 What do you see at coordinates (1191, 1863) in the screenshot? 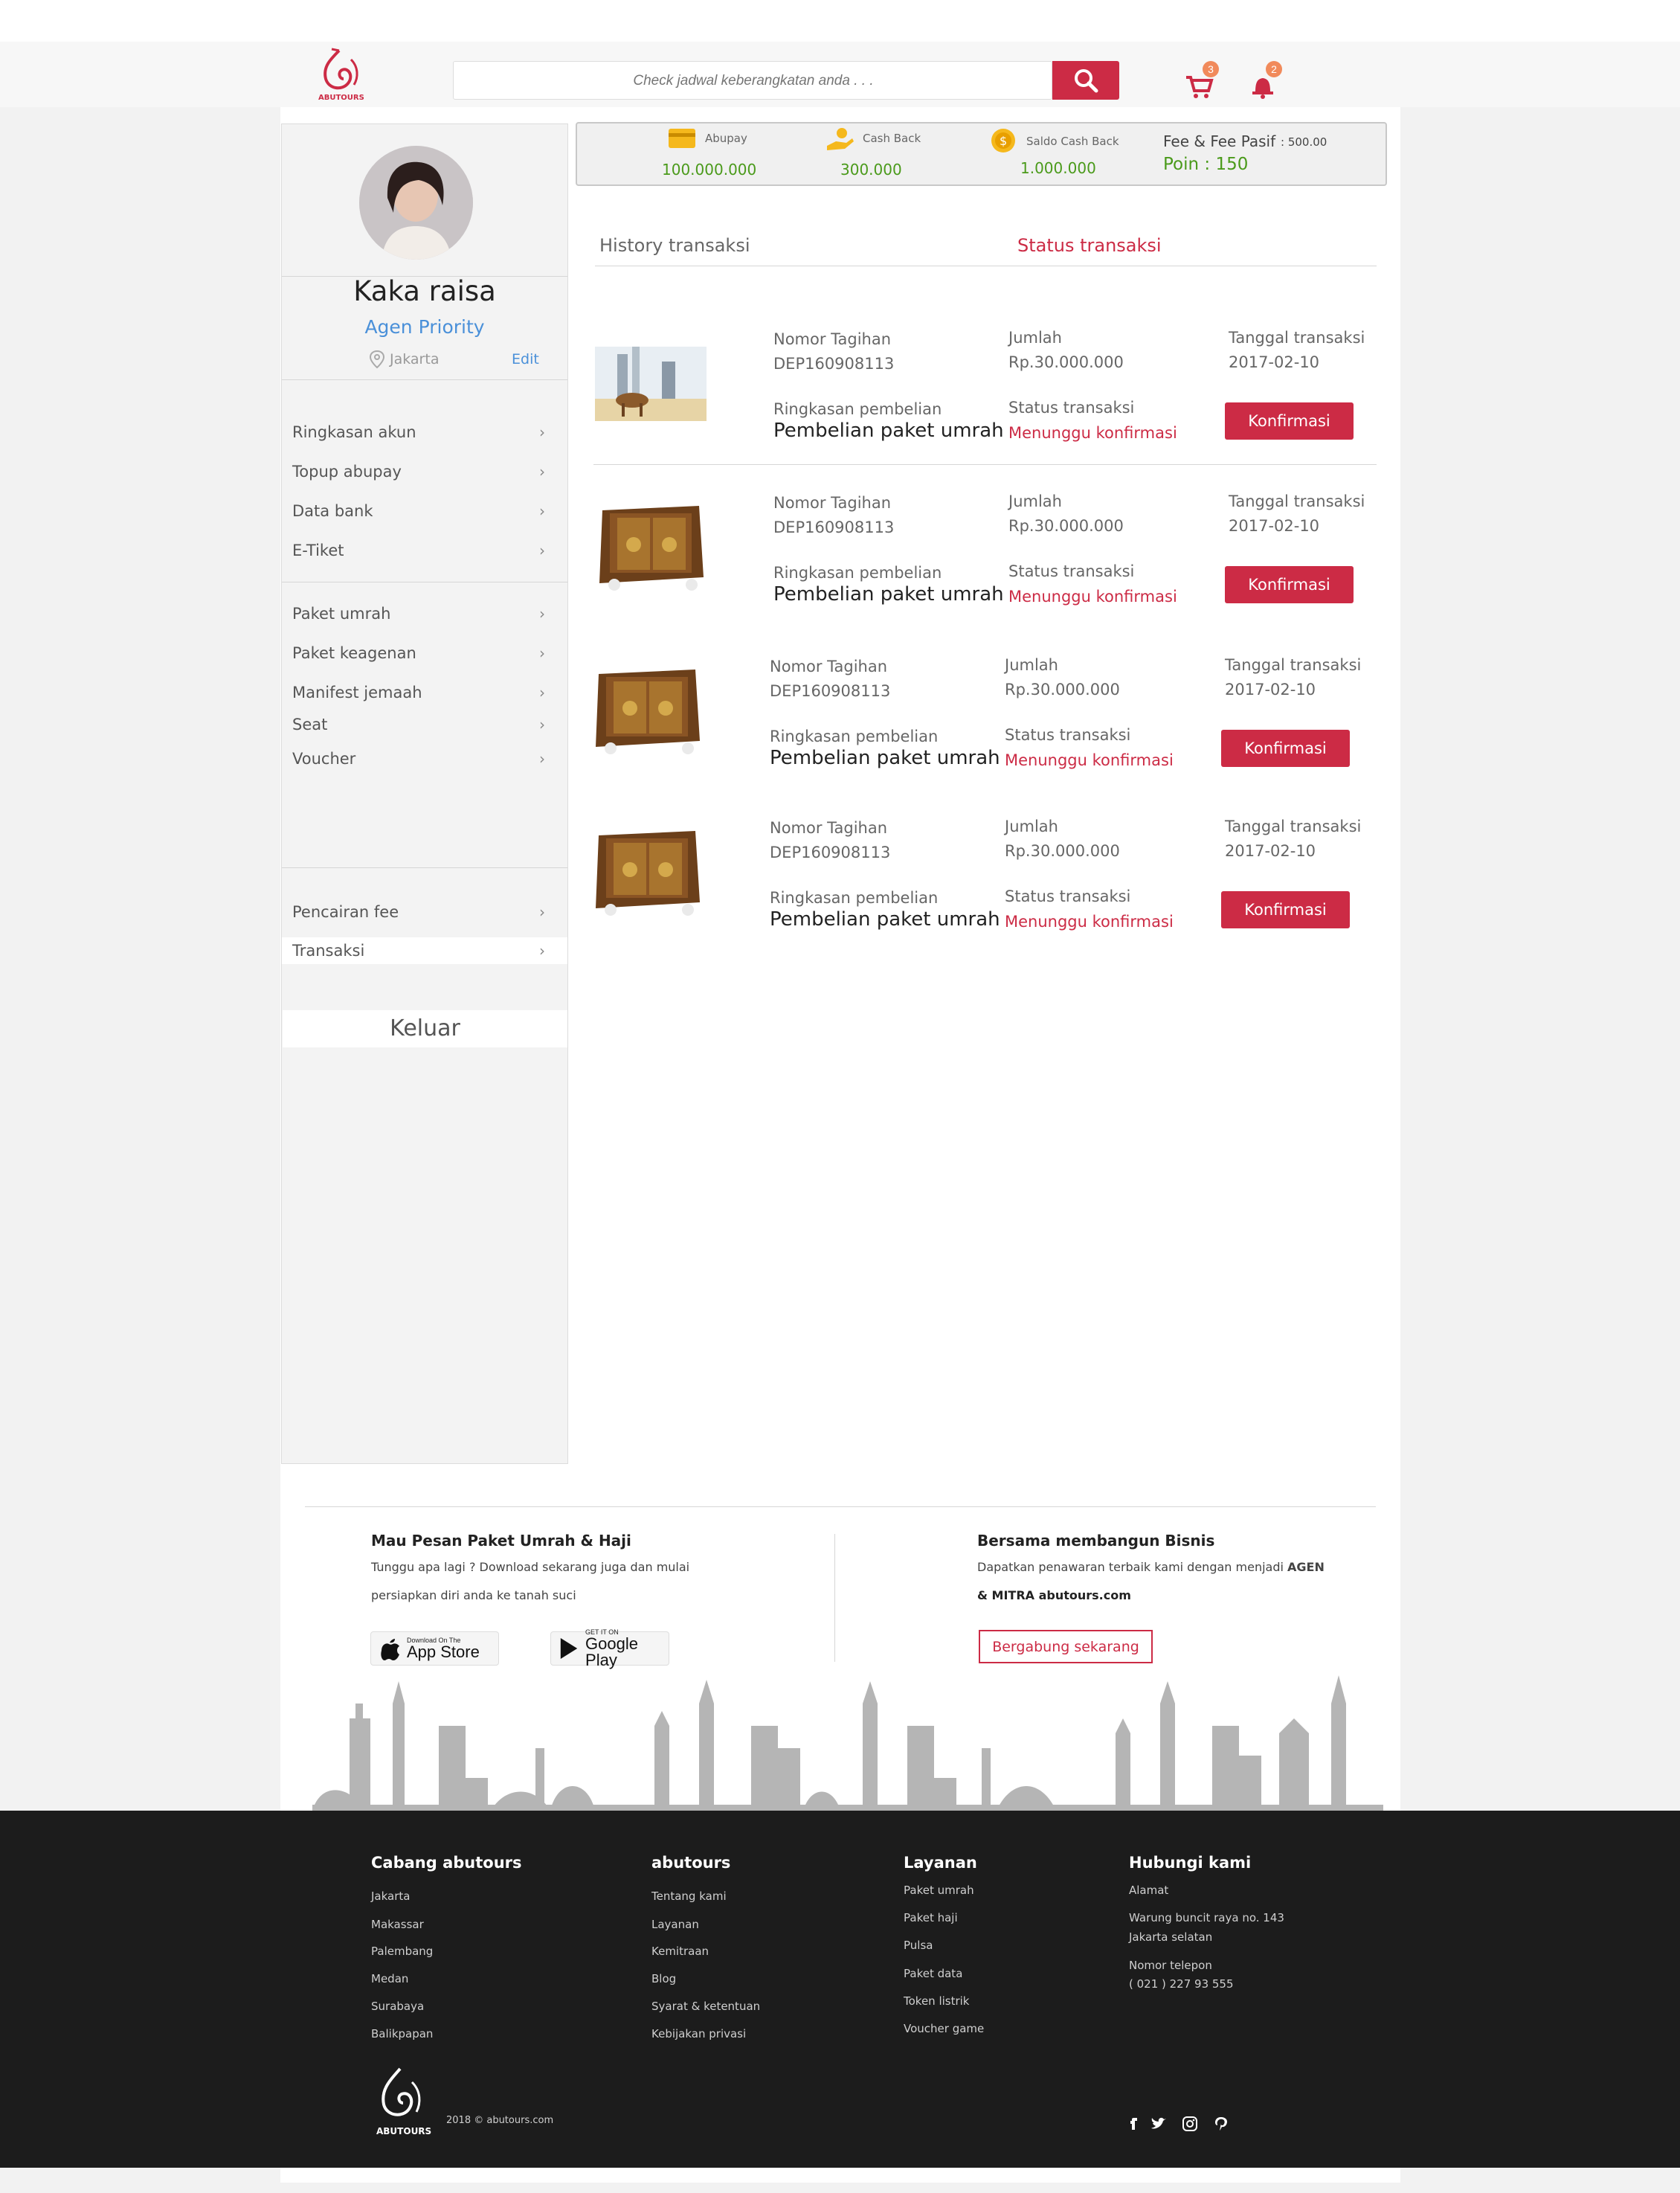
I see `footer-contact-title: Hubungi kami` at bounding box center [1191, 1863].